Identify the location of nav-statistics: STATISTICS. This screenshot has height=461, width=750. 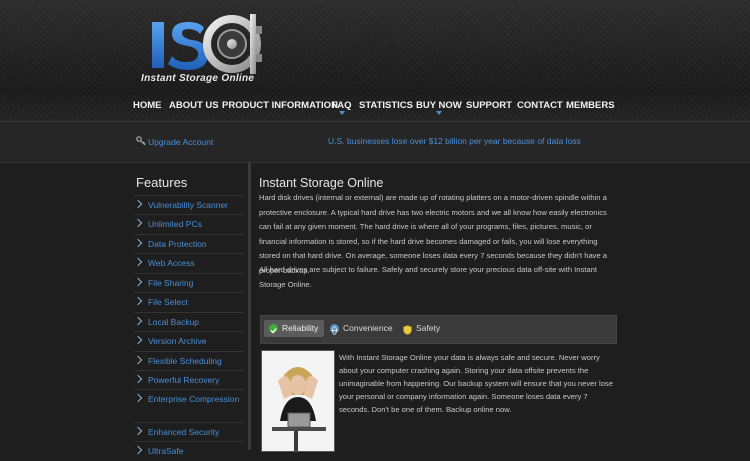
(386, 105).